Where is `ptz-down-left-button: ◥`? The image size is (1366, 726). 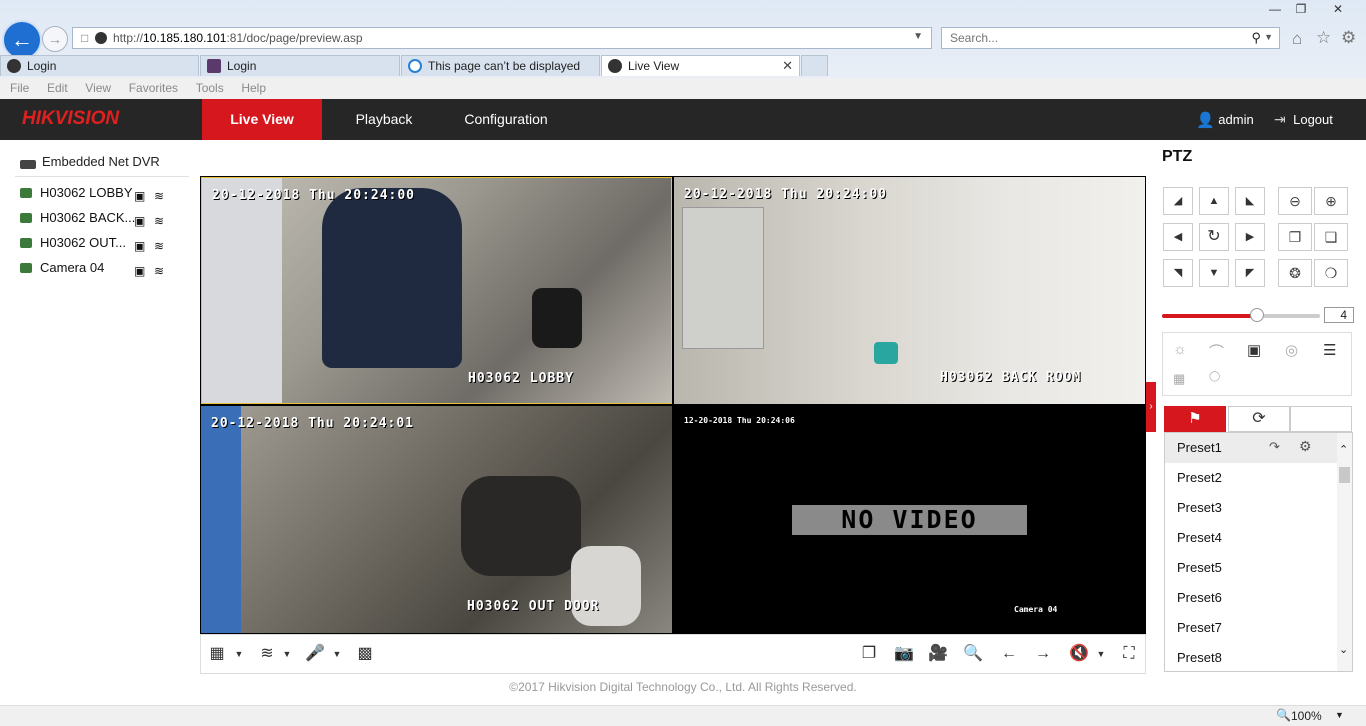 ptz-down-left-button: ◥ is located at coordinates (1178, 273).